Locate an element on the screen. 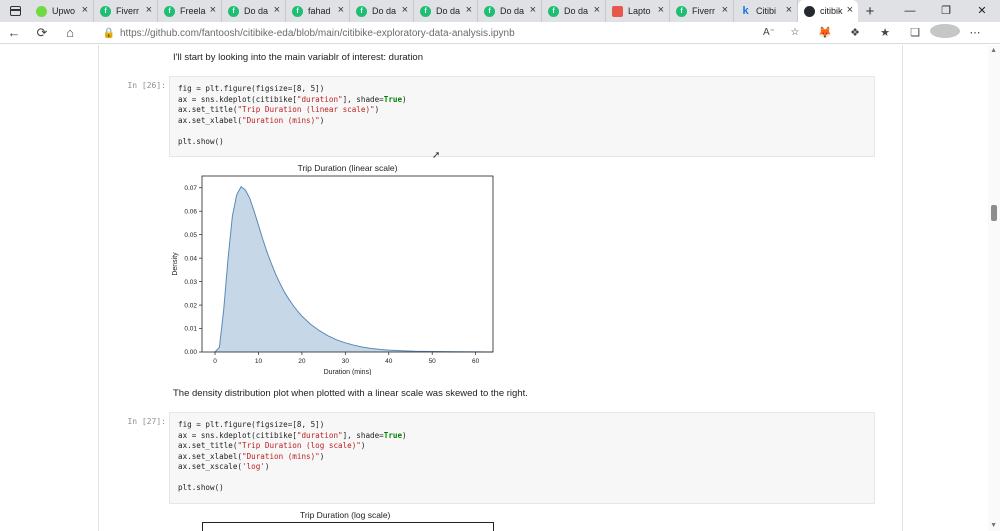 The height and width of the screenshot is (531, 1000). x-tick-label: 50 is located at coordinates (433, 361).